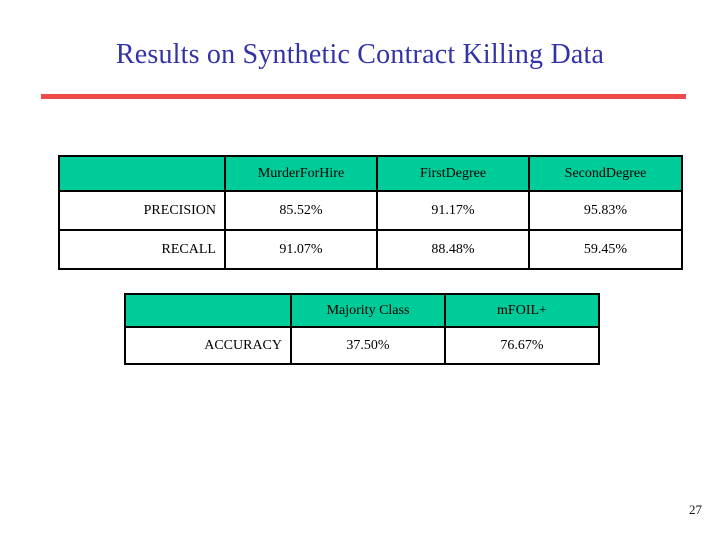  What do you see at coordinates (453, 173) in the screenshot?
I see `column-header-first-degree: FirstDegree` at bounding box center [453, 173].